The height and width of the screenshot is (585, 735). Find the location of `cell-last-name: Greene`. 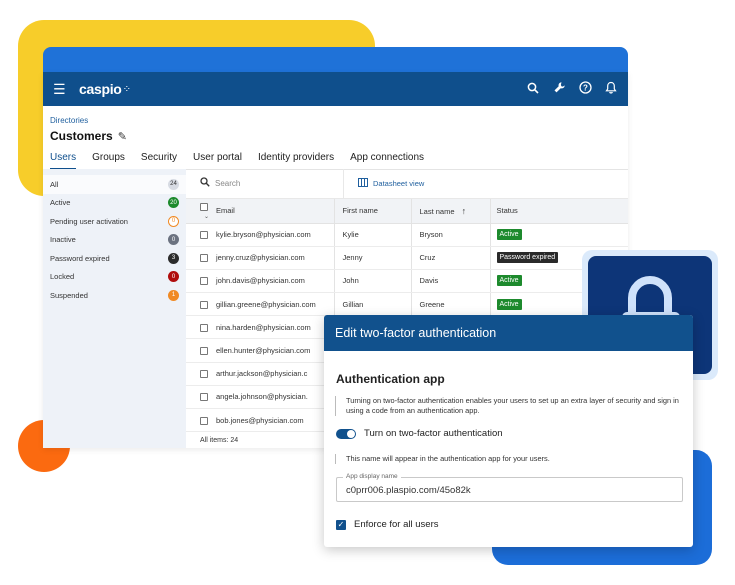

cell-last-name: Greene is located at coordinates (450, 304).